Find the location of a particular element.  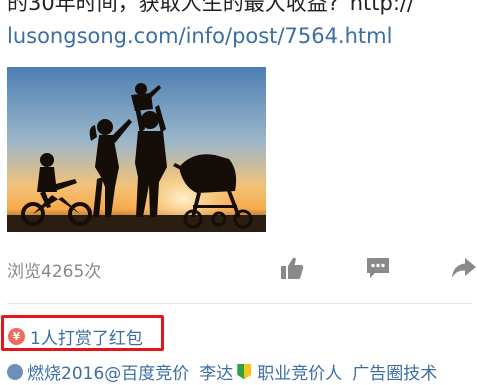

share-arrow-icon is located at coordinates (464, 268).